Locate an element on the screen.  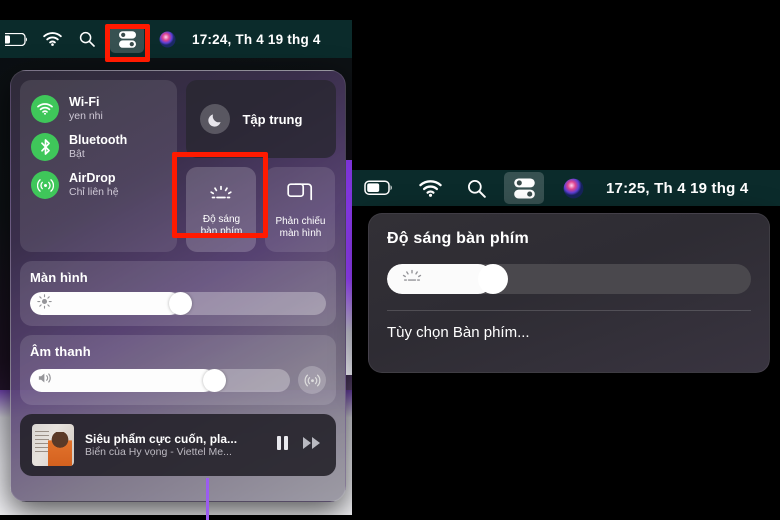
screen-mirroring-label: Phản chiếu màn hình is located at coordinates (300, 228).